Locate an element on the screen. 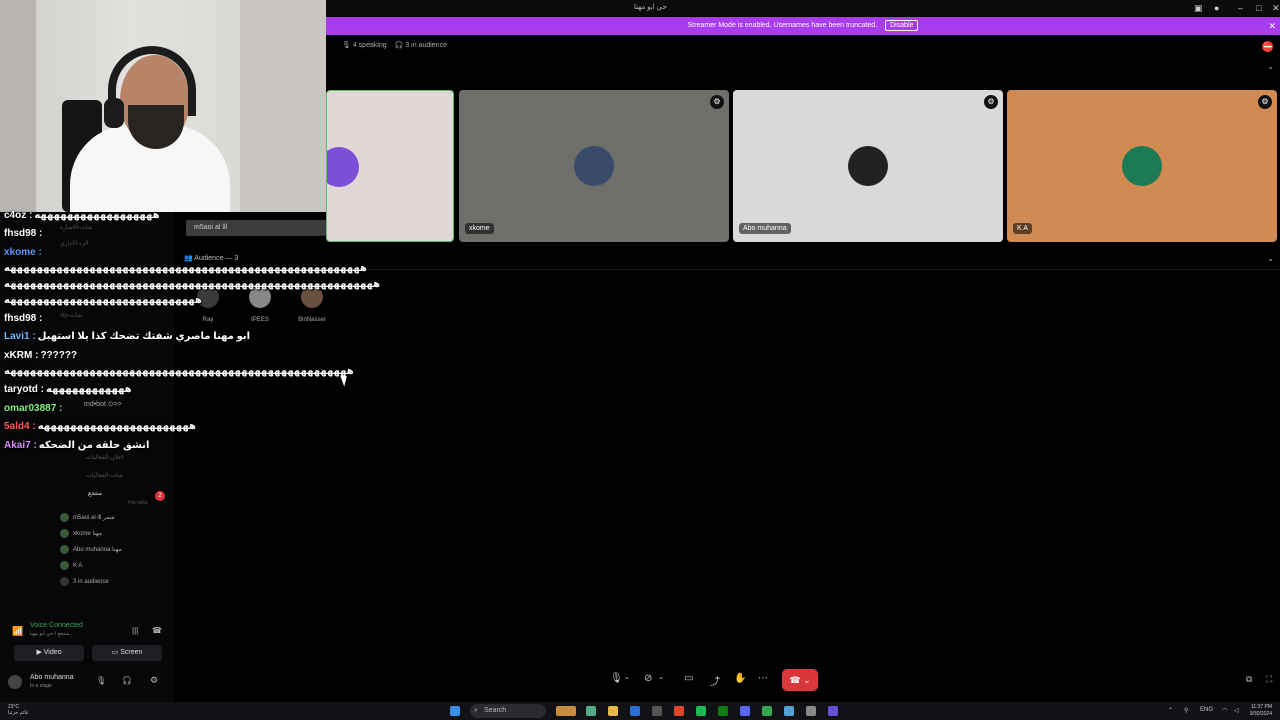  chat-message: 5ald4 : هههههههههههههههههههههههه is located at coordinates (100, 426).